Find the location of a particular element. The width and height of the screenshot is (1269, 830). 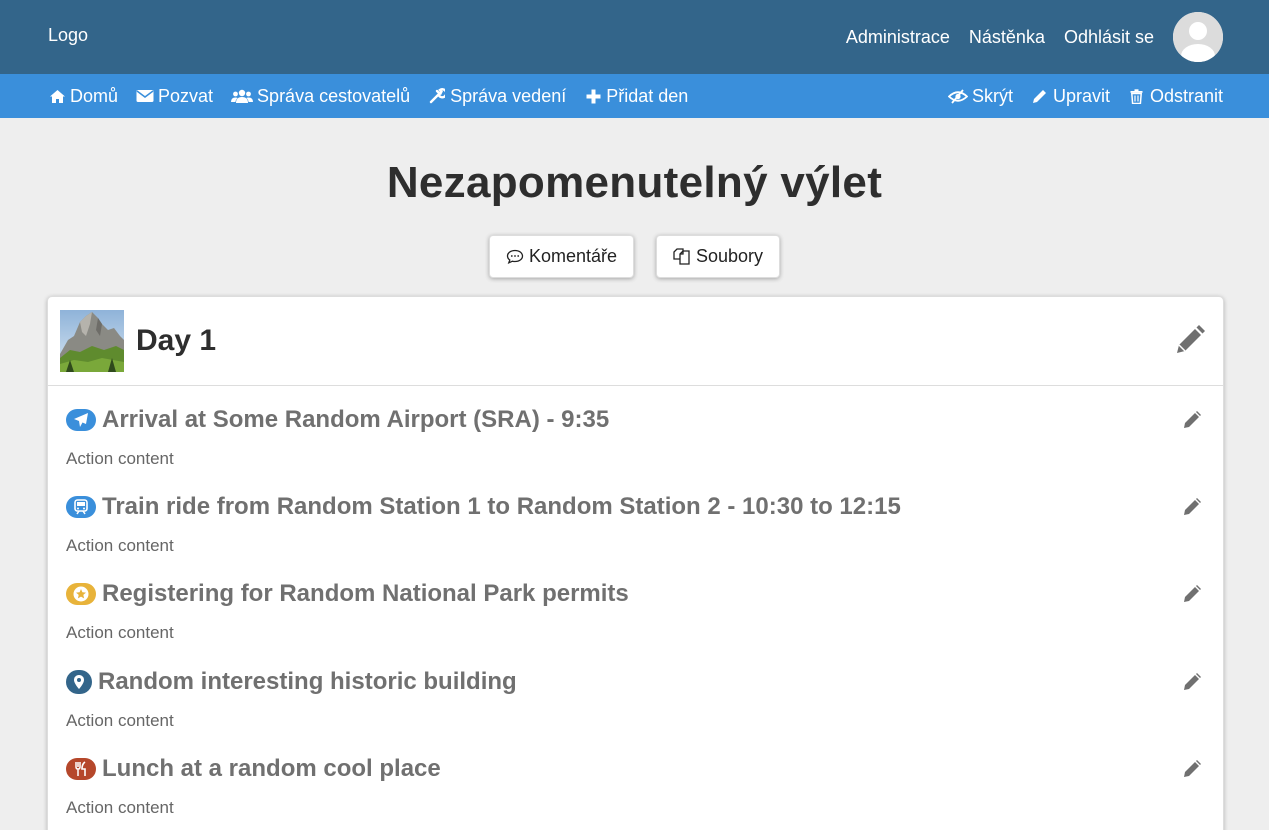

avatar is located at coordinates (1198, 37).